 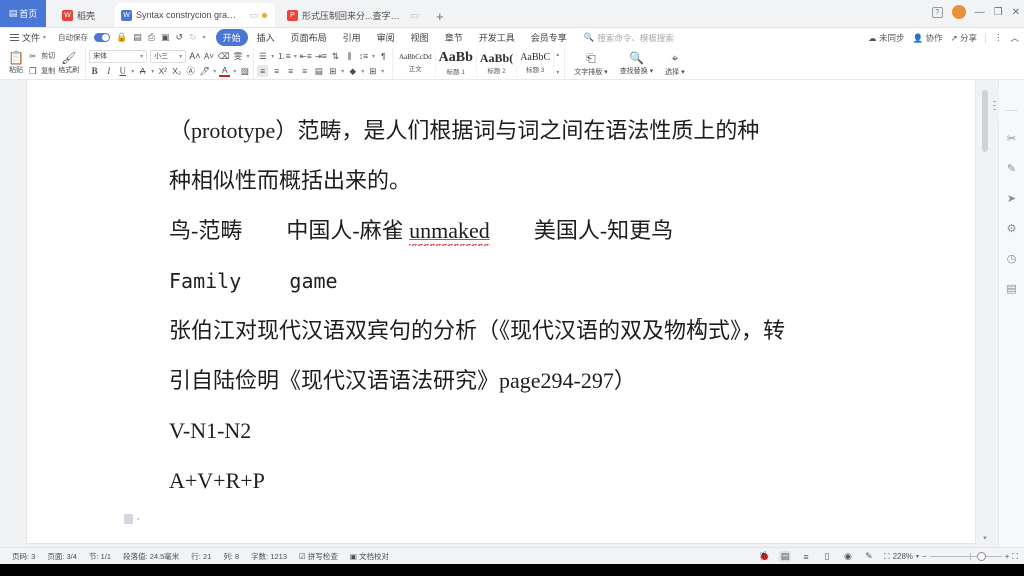 What do you see at coordinates (985, 538) in the screenshot?
I see `scroll-down-button: ▾` at bounding box center [985, 538].